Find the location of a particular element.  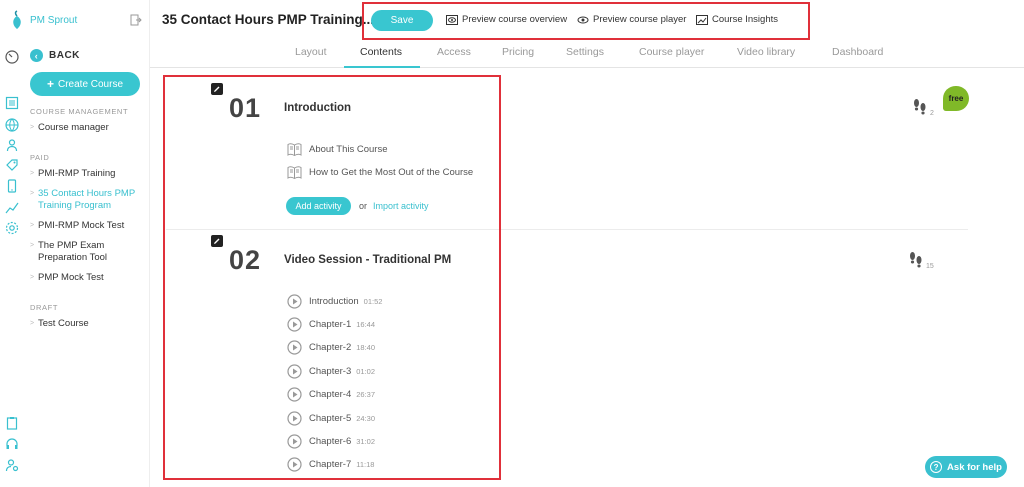

mobile-icon is located at coordinates (12, 186).